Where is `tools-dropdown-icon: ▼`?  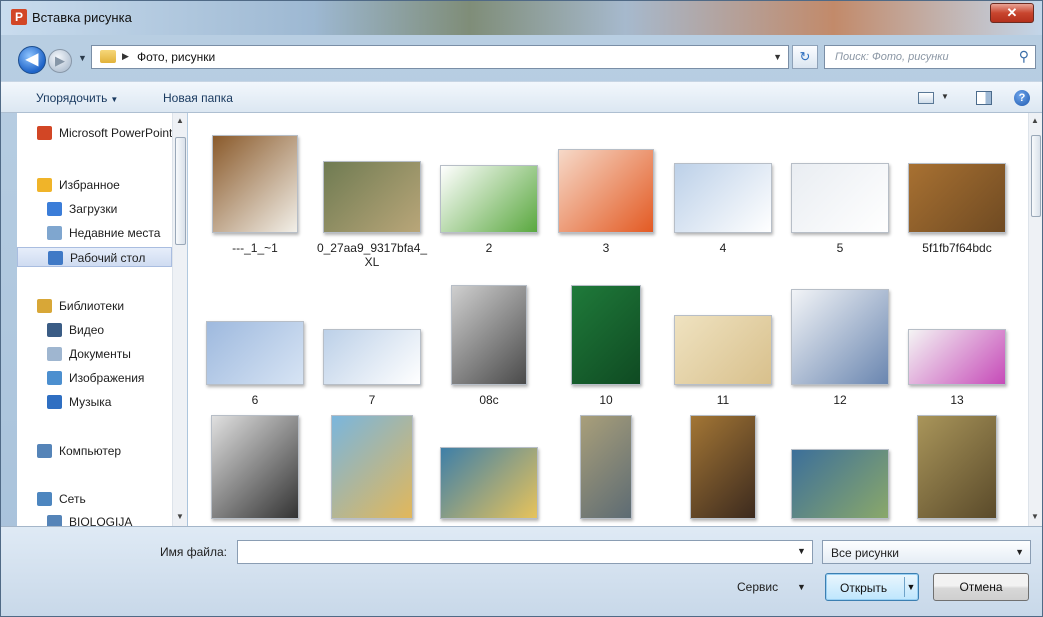
tools-dropdown-icon: ▼ is located at coordinates (801, 587).